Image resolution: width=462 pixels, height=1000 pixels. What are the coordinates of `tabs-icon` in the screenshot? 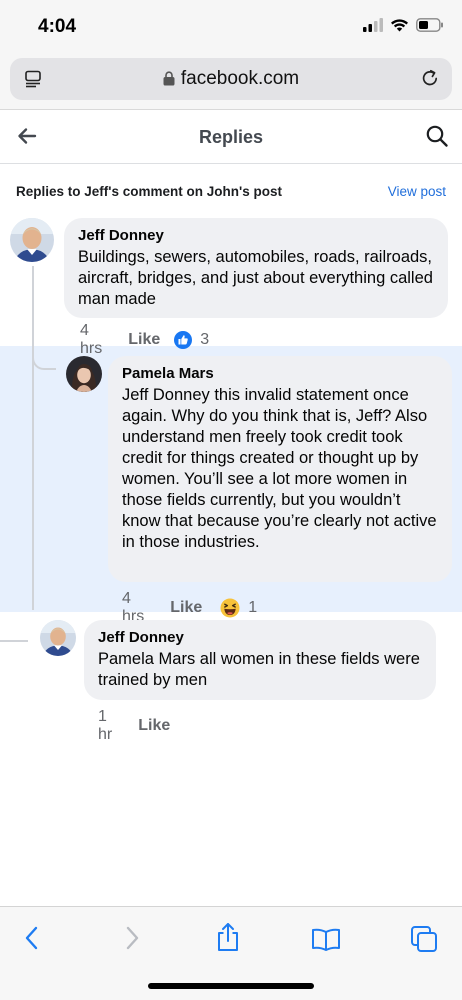 It's located at (424, 941).